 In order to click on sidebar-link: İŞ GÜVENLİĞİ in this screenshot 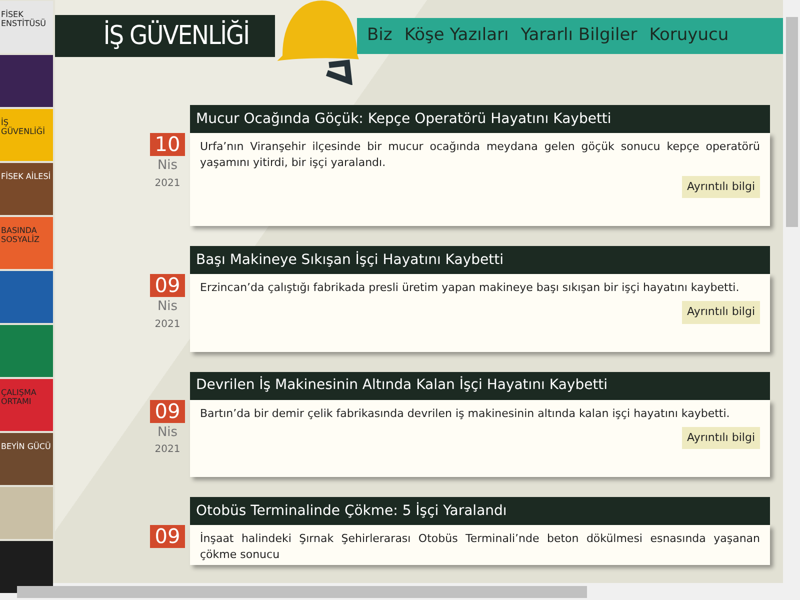, I will do `click(26, 135)`.